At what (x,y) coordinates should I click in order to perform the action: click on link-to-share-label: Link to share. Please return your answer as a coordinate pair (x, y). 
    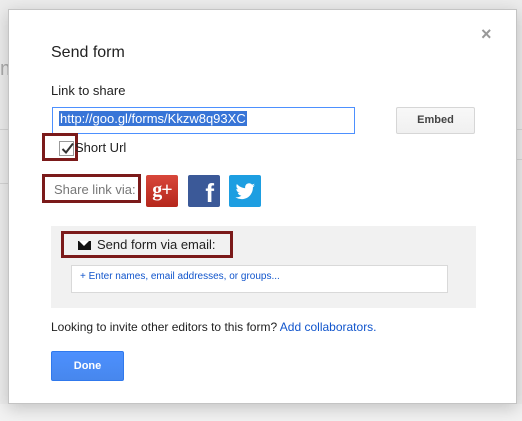
    Looking at the image, I should click on (88, 90).